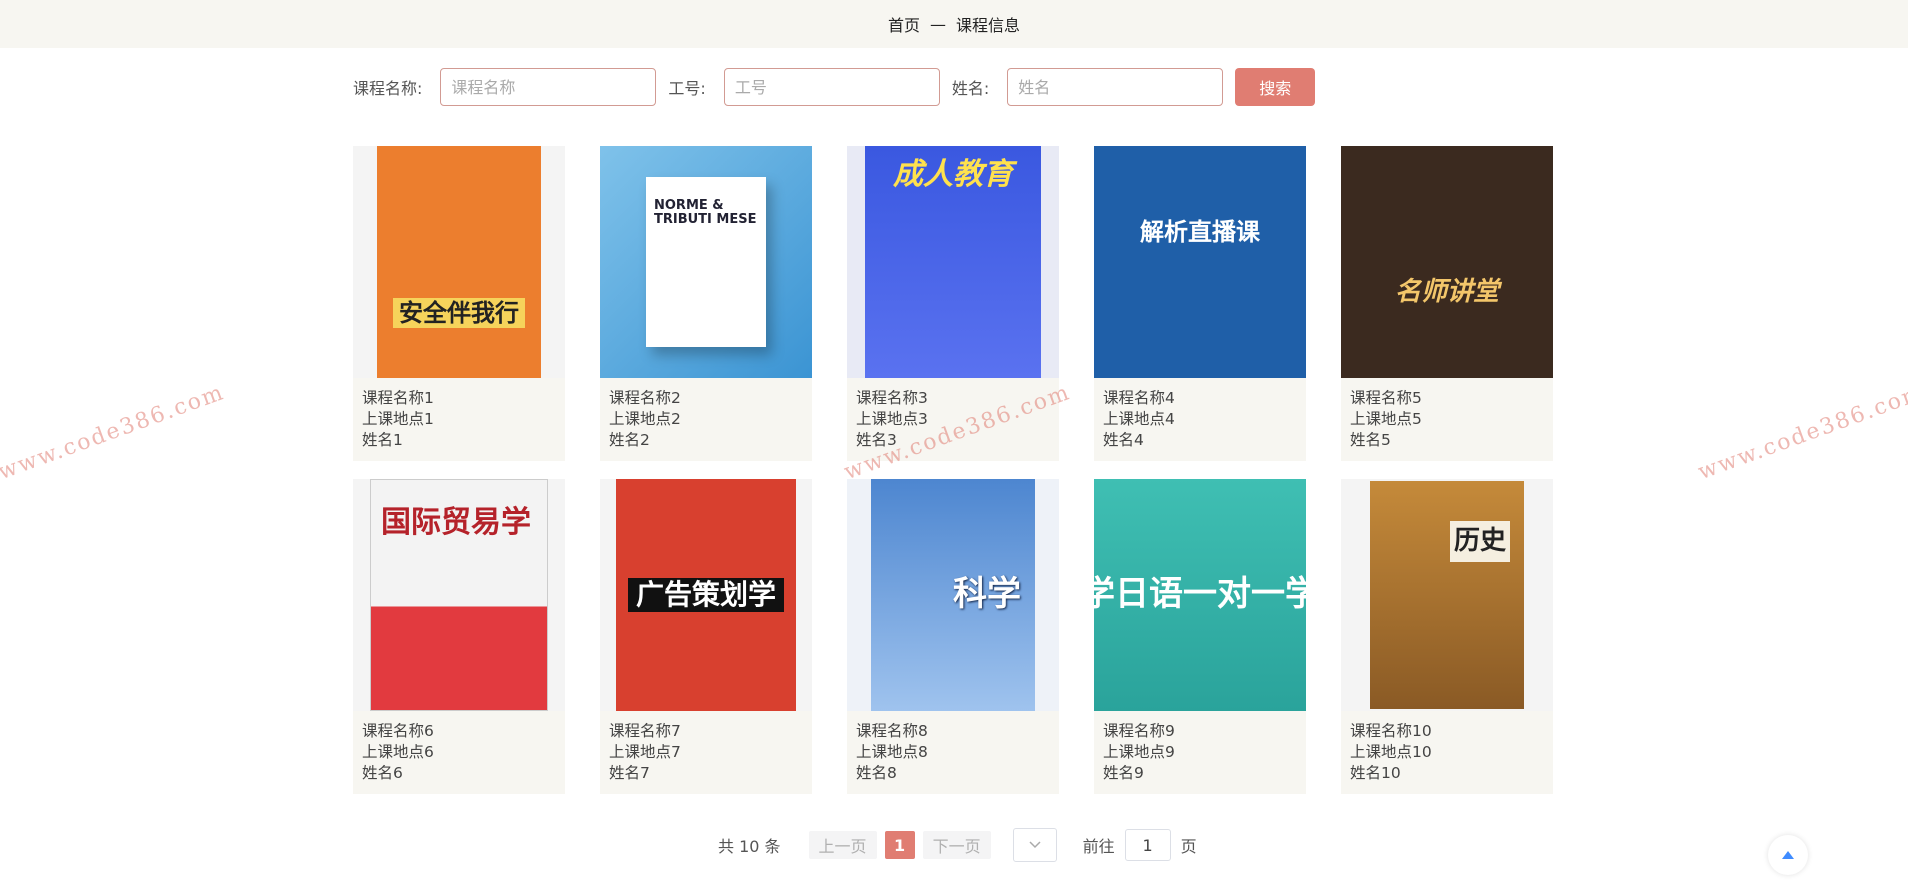 The height and width of the screenshot is (888, 1908). I want to click on cover-title: 历史, so click(1479, 541).